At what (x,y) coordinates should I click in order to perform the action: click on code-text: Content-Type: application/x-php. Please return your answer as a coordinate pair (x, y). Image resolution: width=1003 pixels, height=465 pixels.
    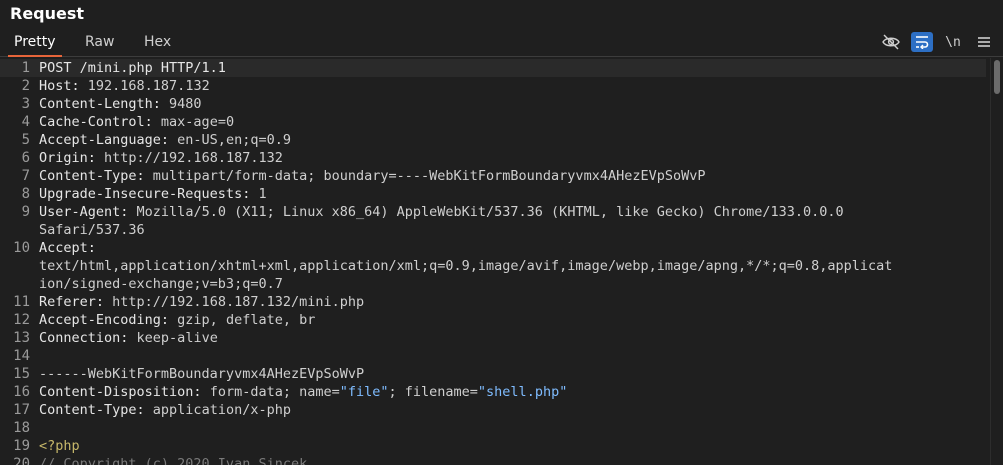
    Looking at the image, I should click on (165, 410).